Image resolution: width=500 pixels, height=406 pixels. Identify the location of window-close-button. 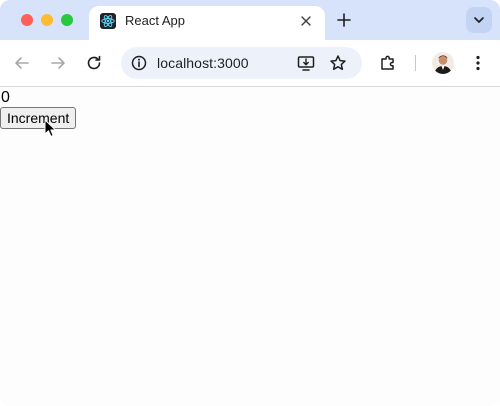
(27, 20).